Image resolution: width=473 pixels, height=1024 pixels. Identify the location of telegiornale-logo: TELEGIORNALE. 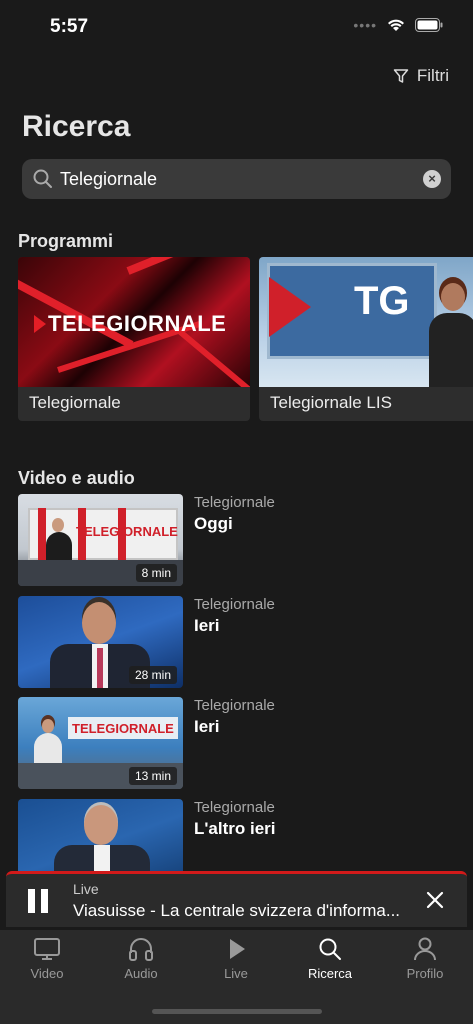
(130, 324).